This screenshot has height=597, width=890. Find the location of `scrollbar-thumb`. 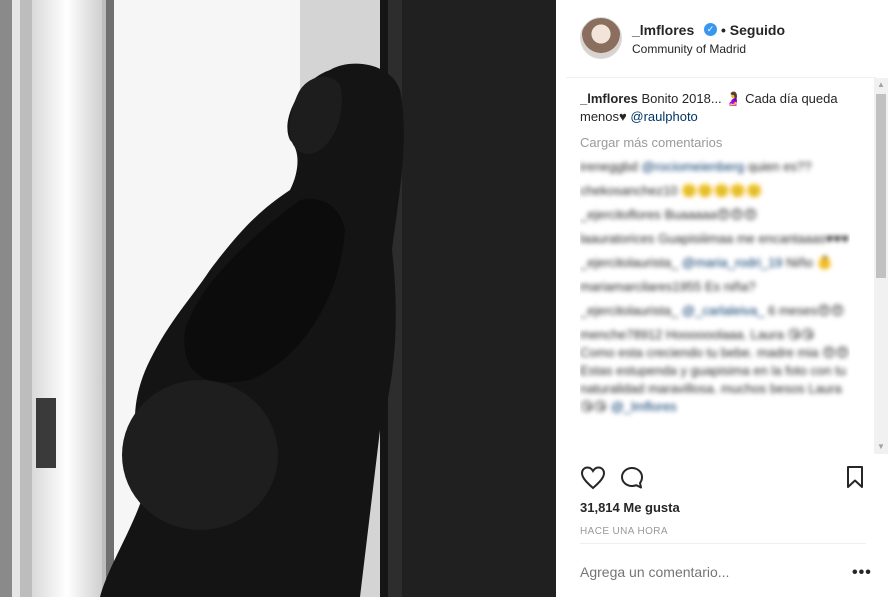

scrollbar-thumb is located at coordinates (881, 186).